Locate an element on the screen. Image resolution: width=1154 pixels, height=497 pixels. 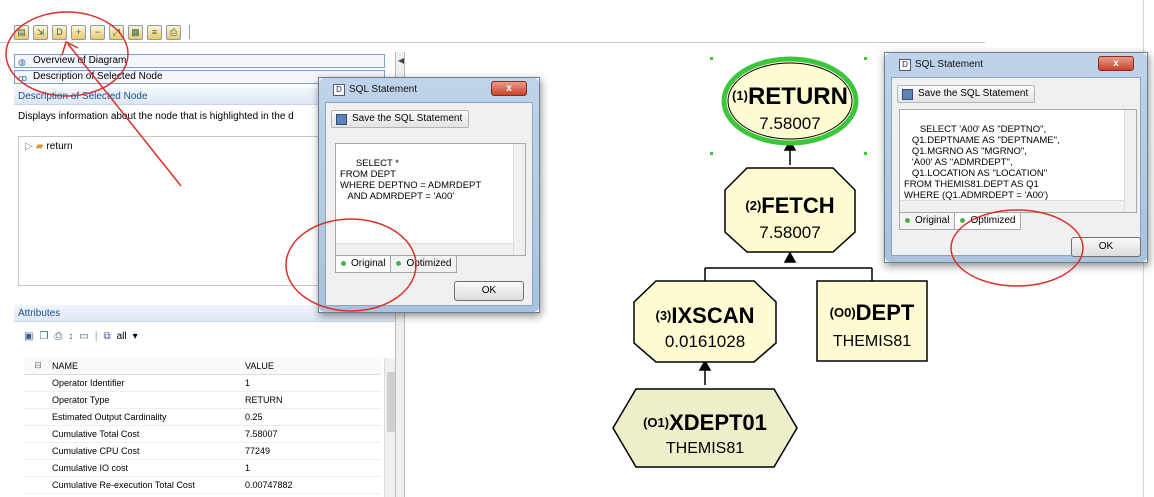
table-row: Cumulative CPU Cost 77249 is located at coordinates (202, 451).